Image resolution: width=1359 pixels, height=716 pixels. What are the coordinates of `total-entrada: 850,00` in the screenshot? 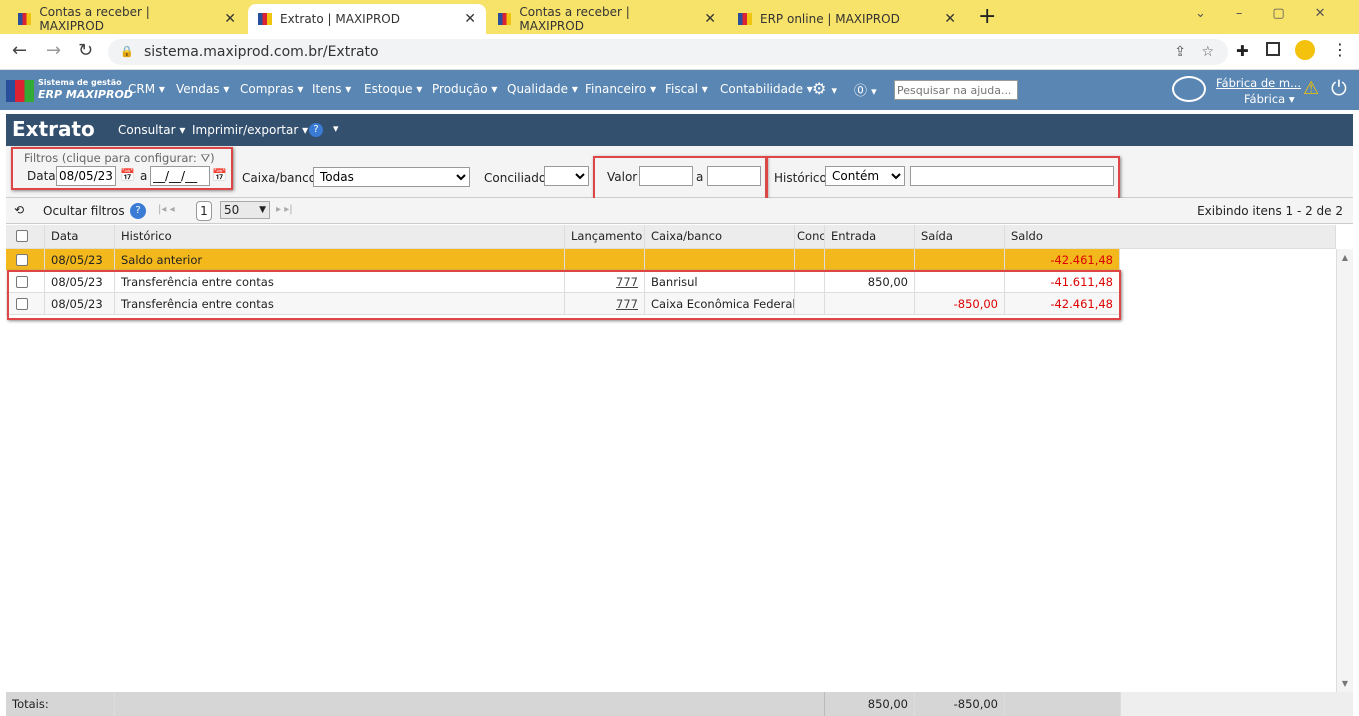 It's located at (870, 704).